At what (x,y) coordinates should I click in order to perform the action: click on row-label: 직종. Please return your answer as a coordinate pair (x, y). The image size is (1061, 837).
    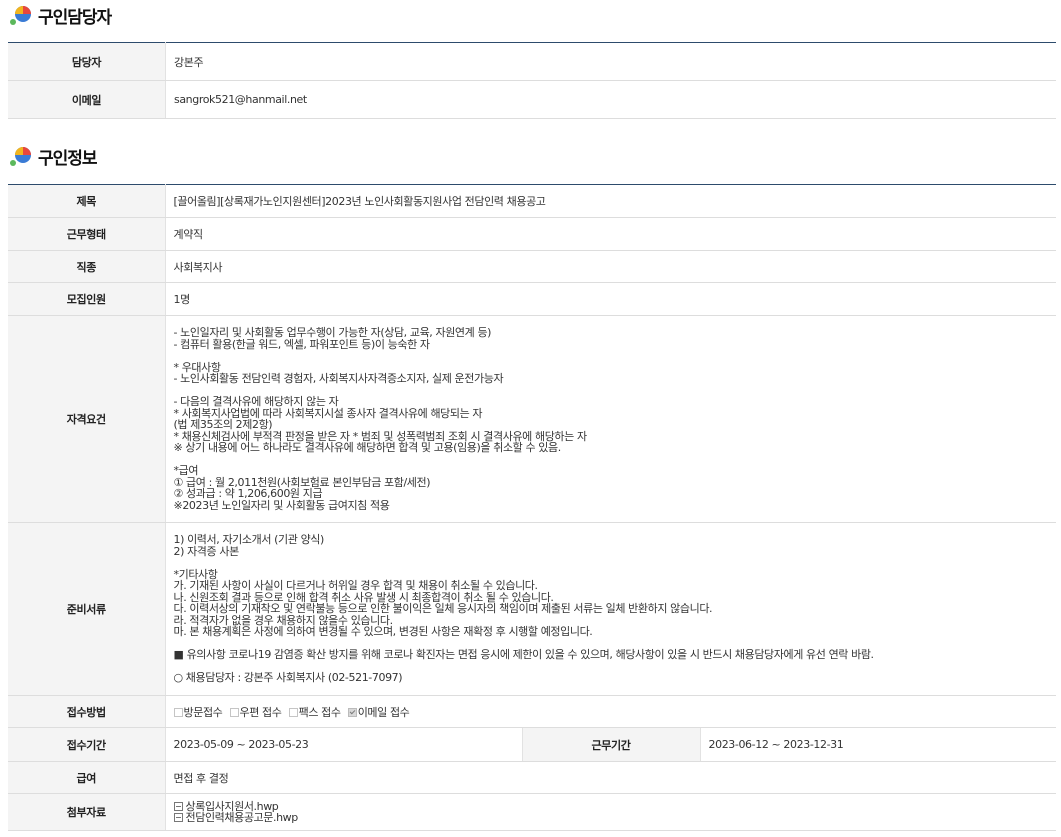
    Looking at the image, I should click on (87, 266).